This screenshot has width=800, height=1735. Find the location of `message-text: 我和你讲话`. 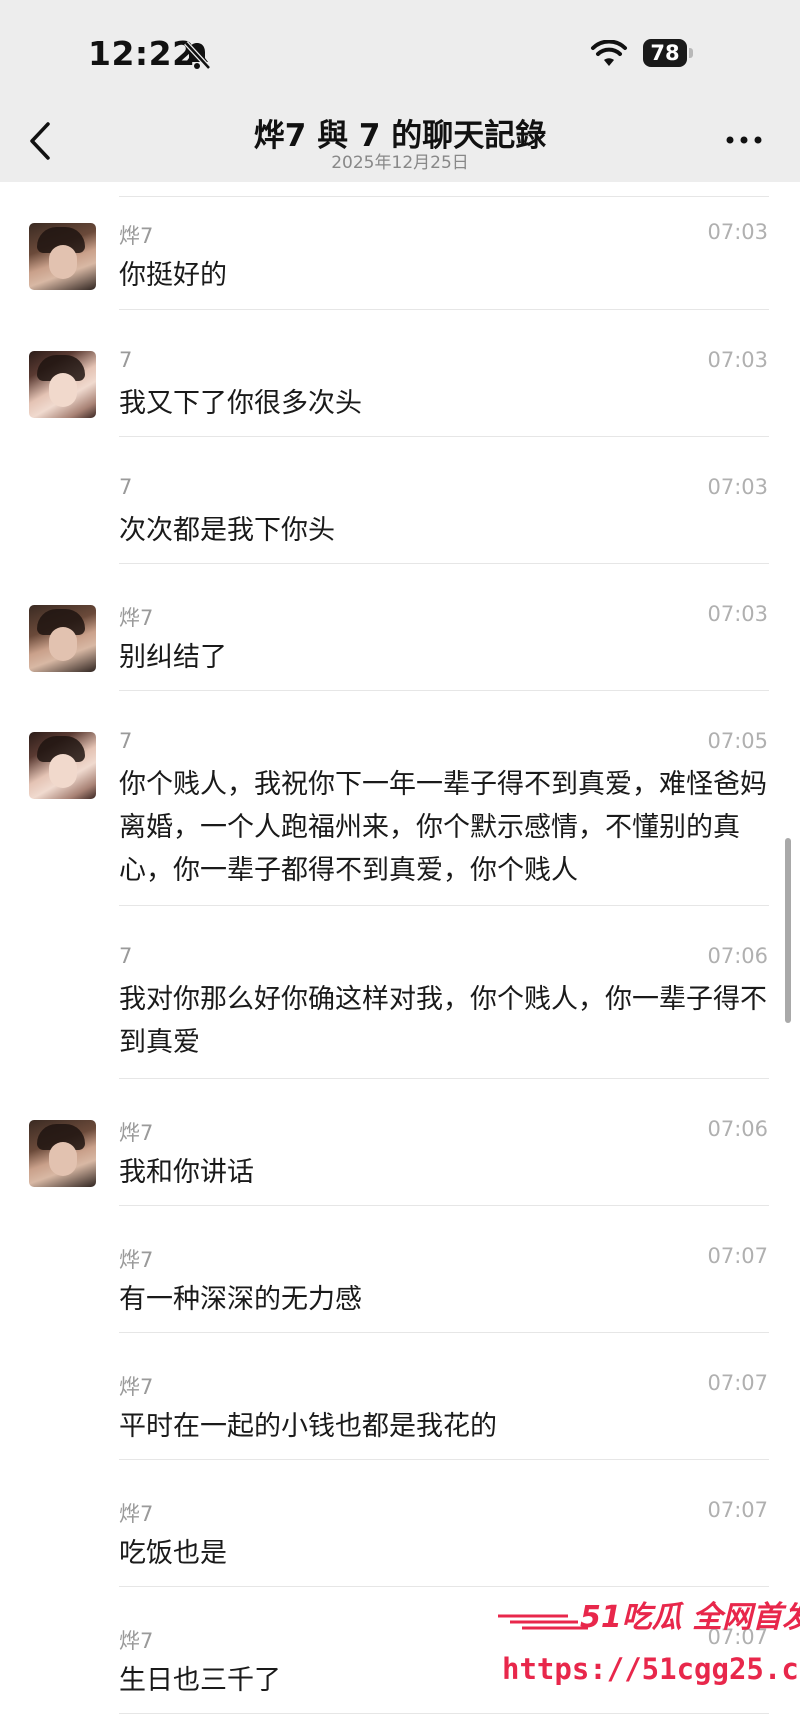

message-text: 我和你讲话 is located at coordinates (186, 1172).